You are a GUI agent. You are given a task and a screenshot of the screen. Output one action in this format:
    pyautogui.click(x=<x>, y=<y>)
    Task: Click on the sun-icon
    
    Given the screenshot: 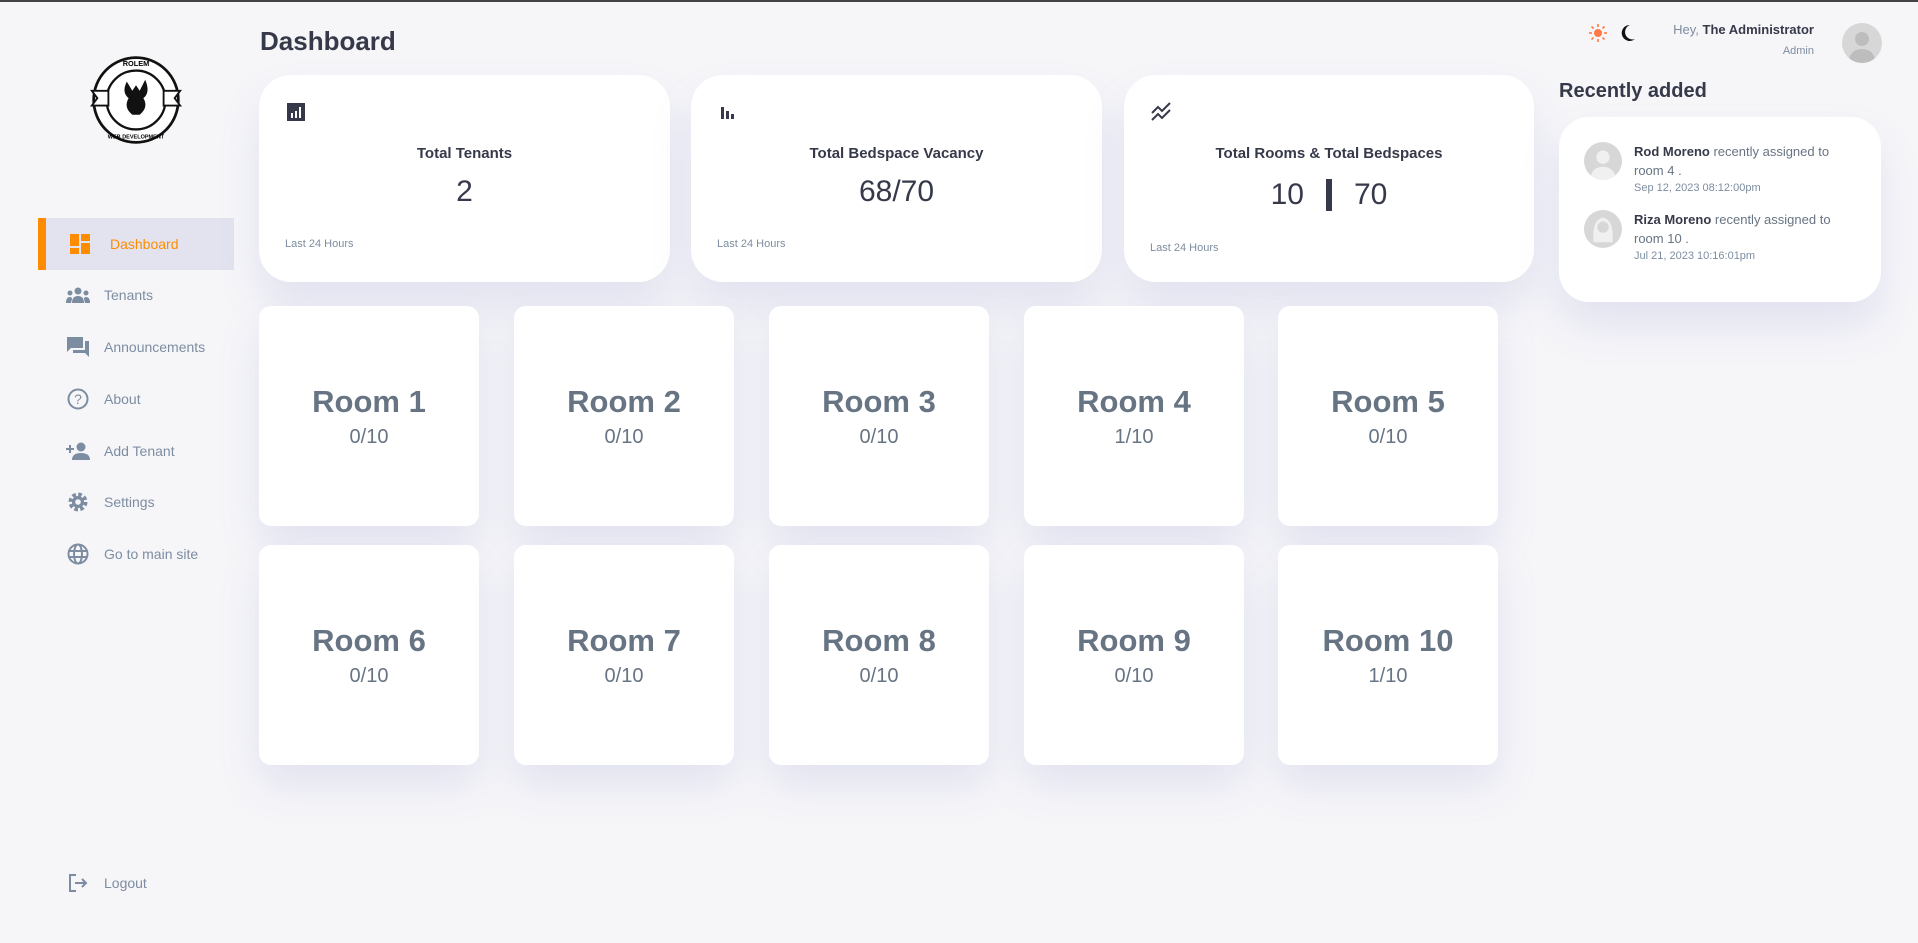 What is the action you would take?
    pyautogui.click(x=1598, y=33)
    